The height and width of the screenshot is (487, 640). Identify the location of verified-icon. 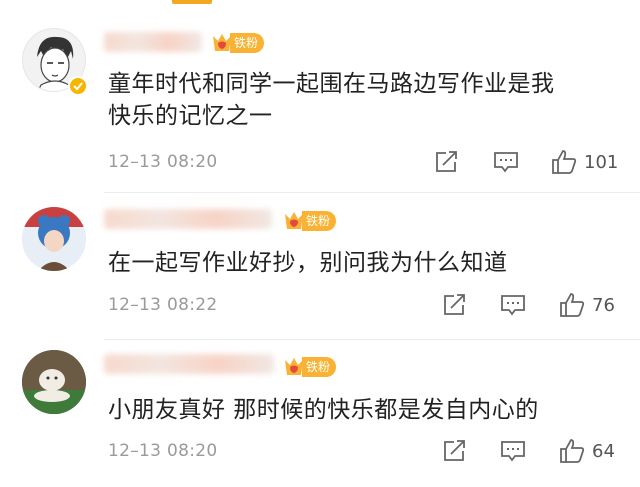
(78, 86).